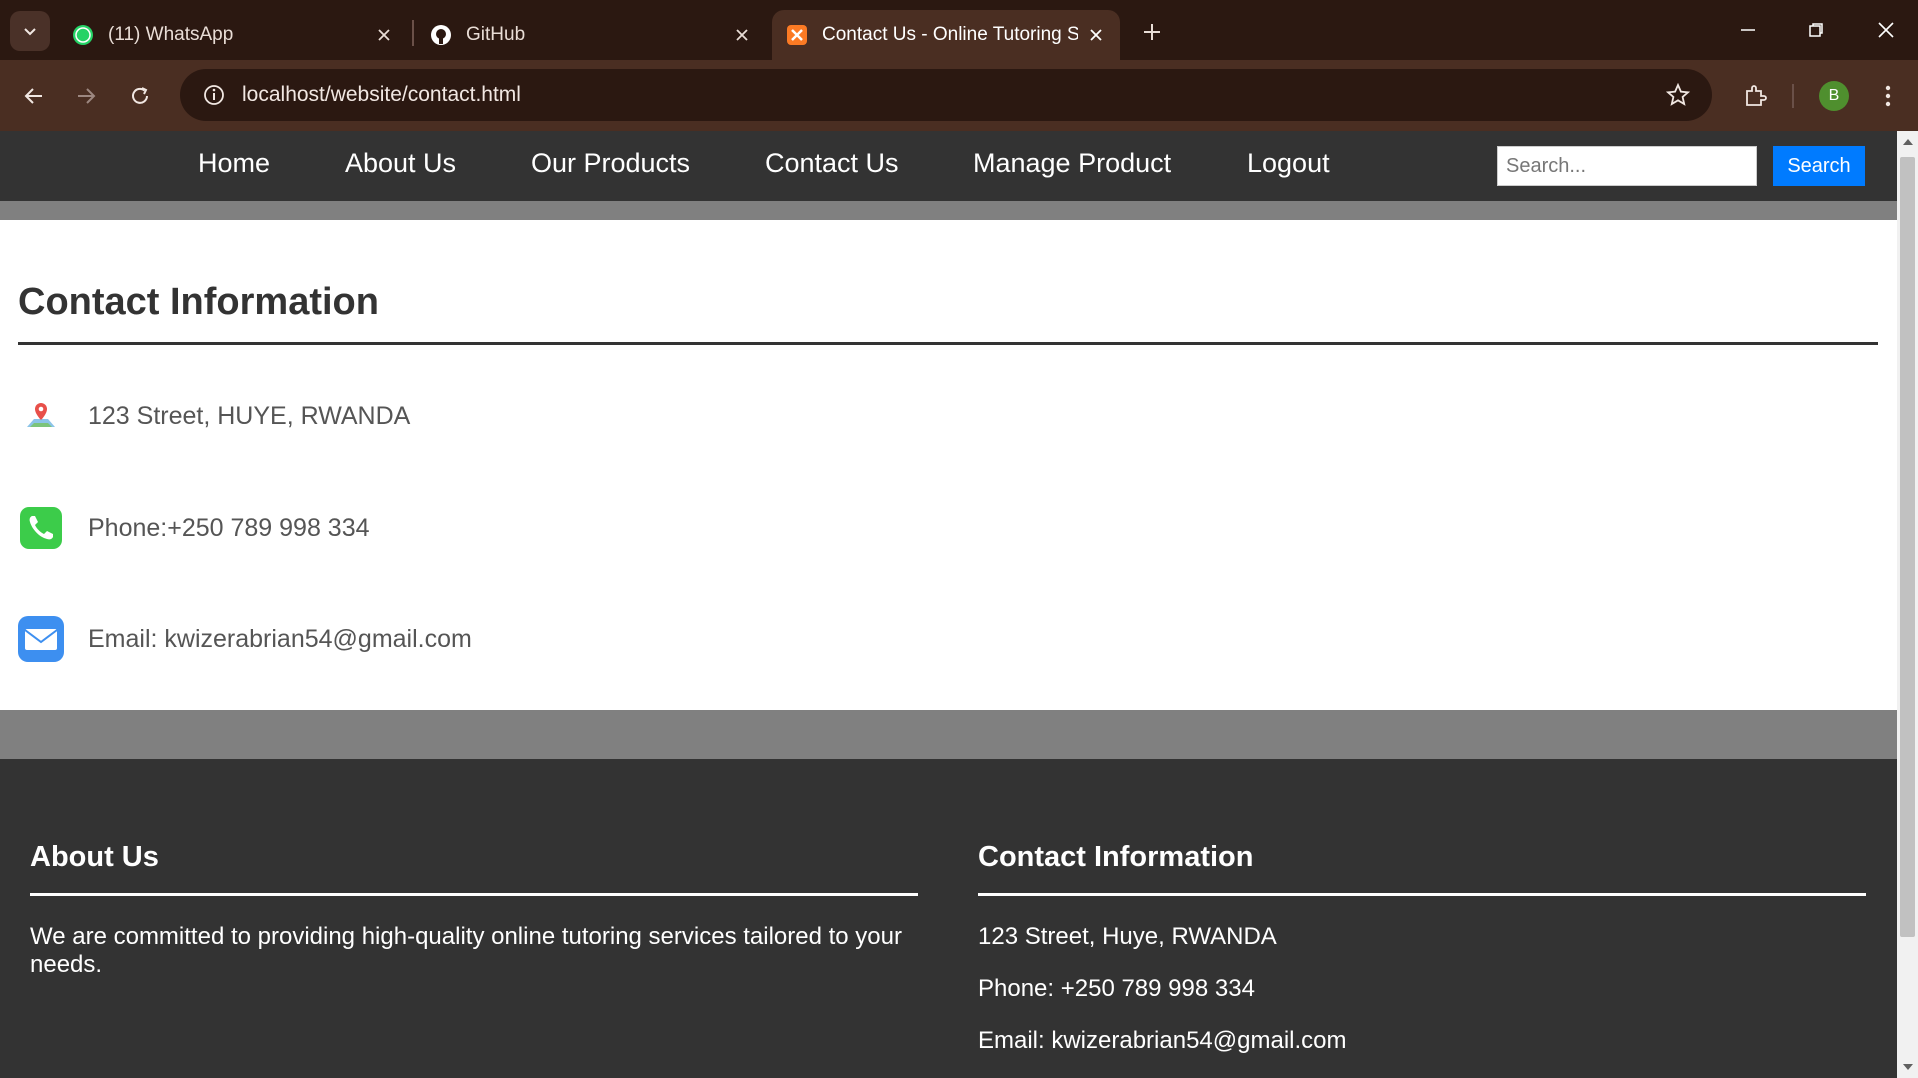  Describe the element at coordinates (381, 94) in the screenshot. I see `url-text: localhost/website/contact.html` at that location.